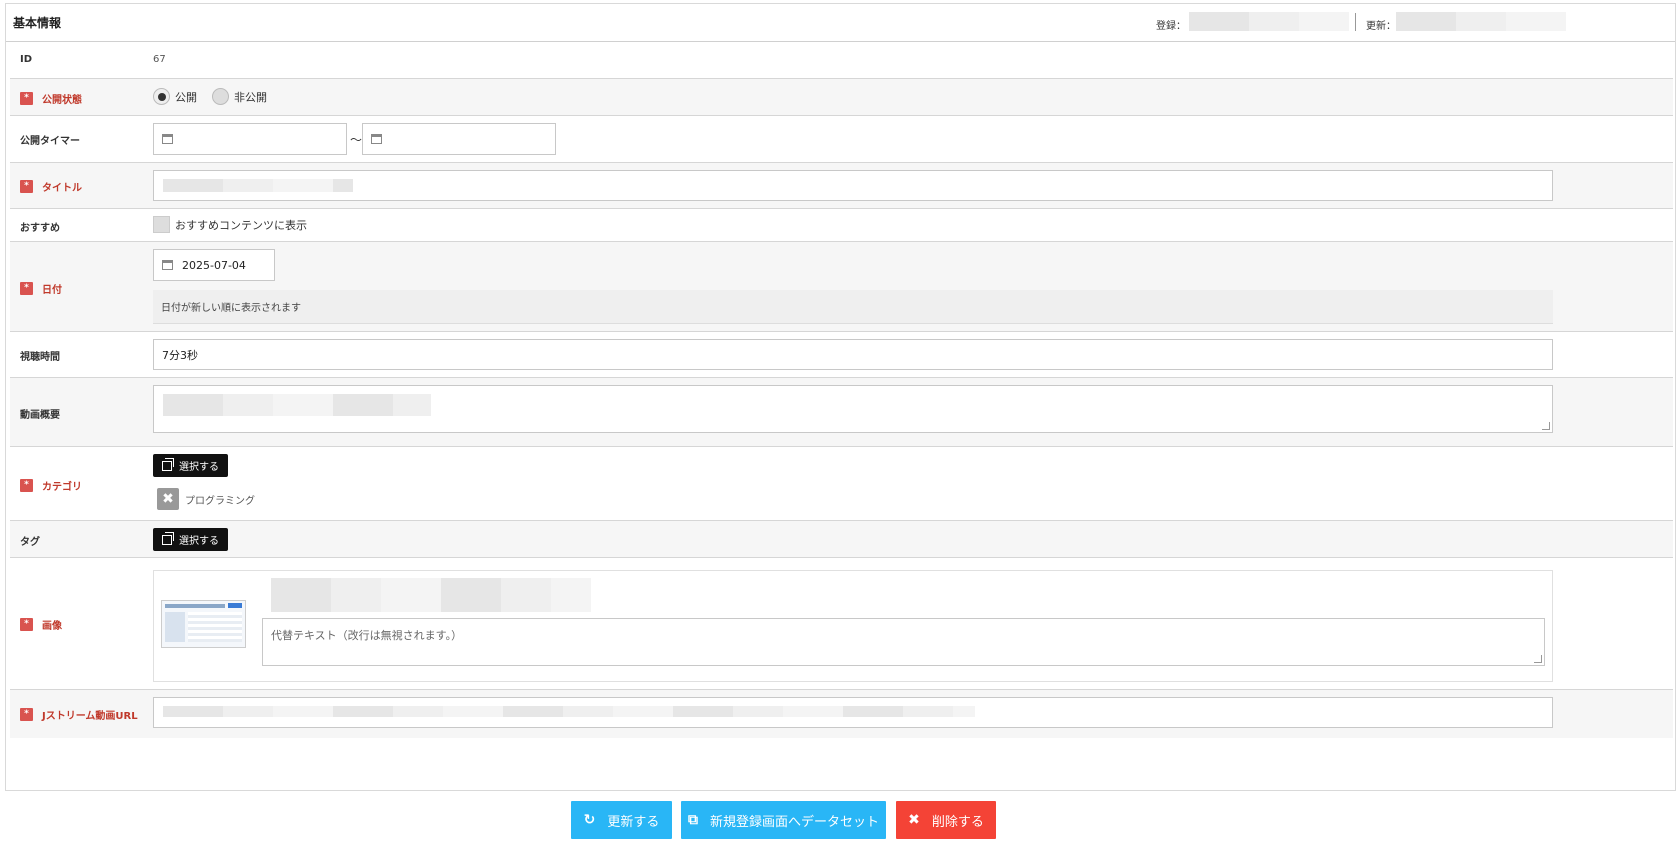 The width and height of the screenshot is (1680, 847). I want to click on image-label-text: 画像, so click(52, 626).